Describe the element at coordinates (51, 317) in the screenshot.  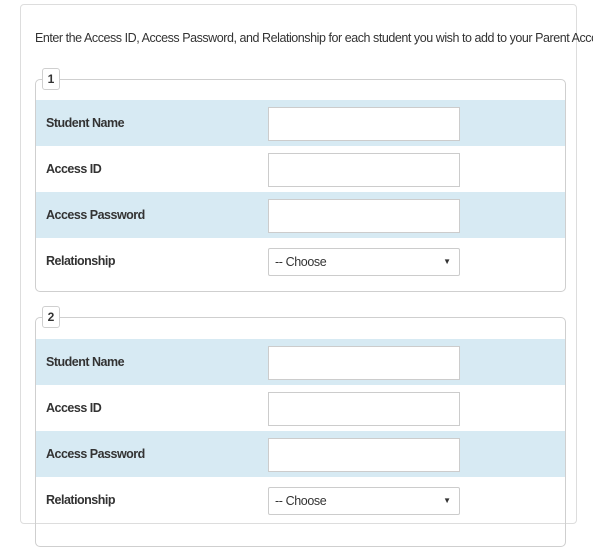
I see `student-group-number: 2` at that location.